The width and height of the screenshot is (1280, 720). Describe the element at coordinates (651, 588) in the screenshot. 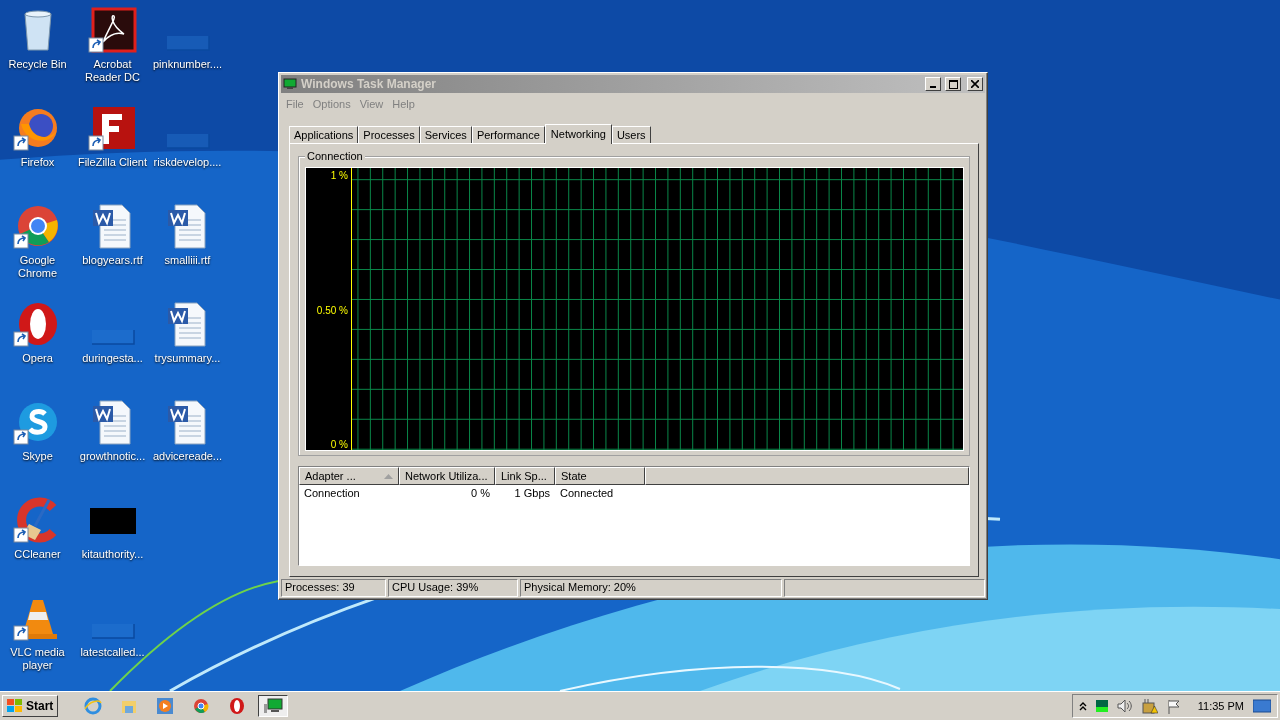

I see `status-pane: Physical Memory: 20%` at that location.